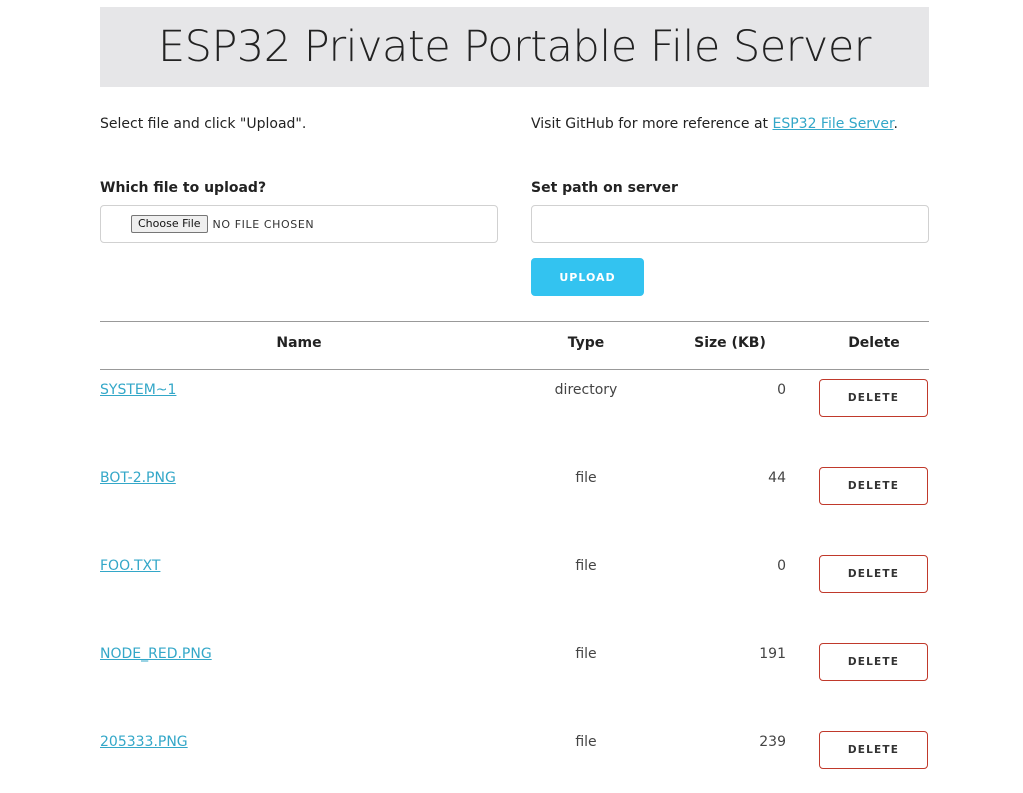 Image resolution: width=1023 pixels, height=793 pixels. What do you see at coordinates (604, 188) in the screenshot?
I see `server-path-label: Set path on server` at bounding box center [604, 188].